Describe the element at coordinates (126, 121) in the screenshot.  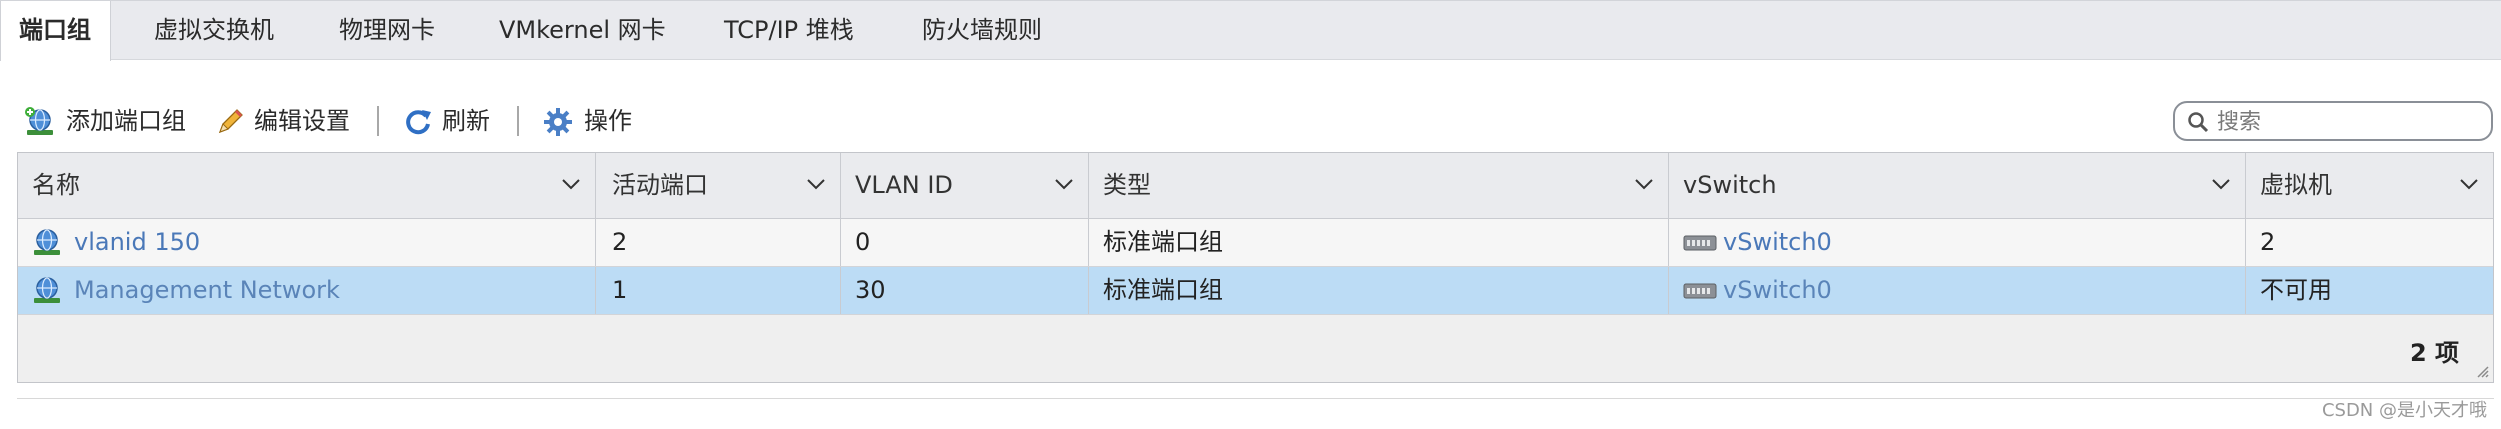
I see `add-port-group-label: 添加端口组` at that location.